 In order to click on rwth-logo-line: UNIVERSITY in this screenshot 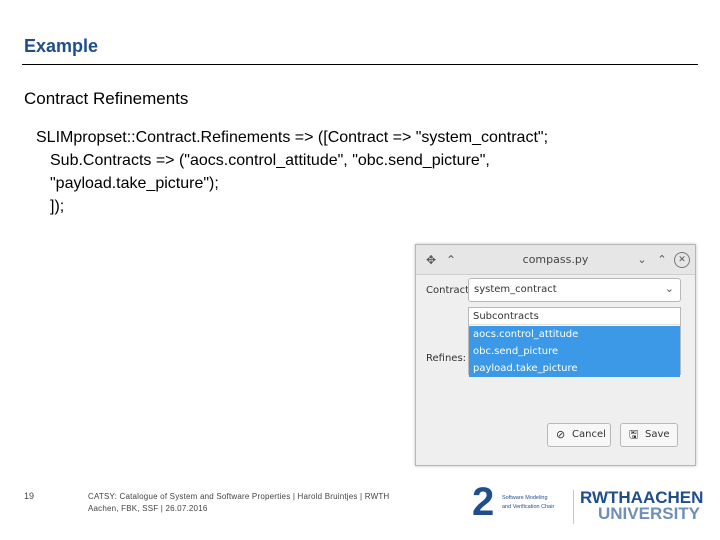, I will do `click(649, 513)`.